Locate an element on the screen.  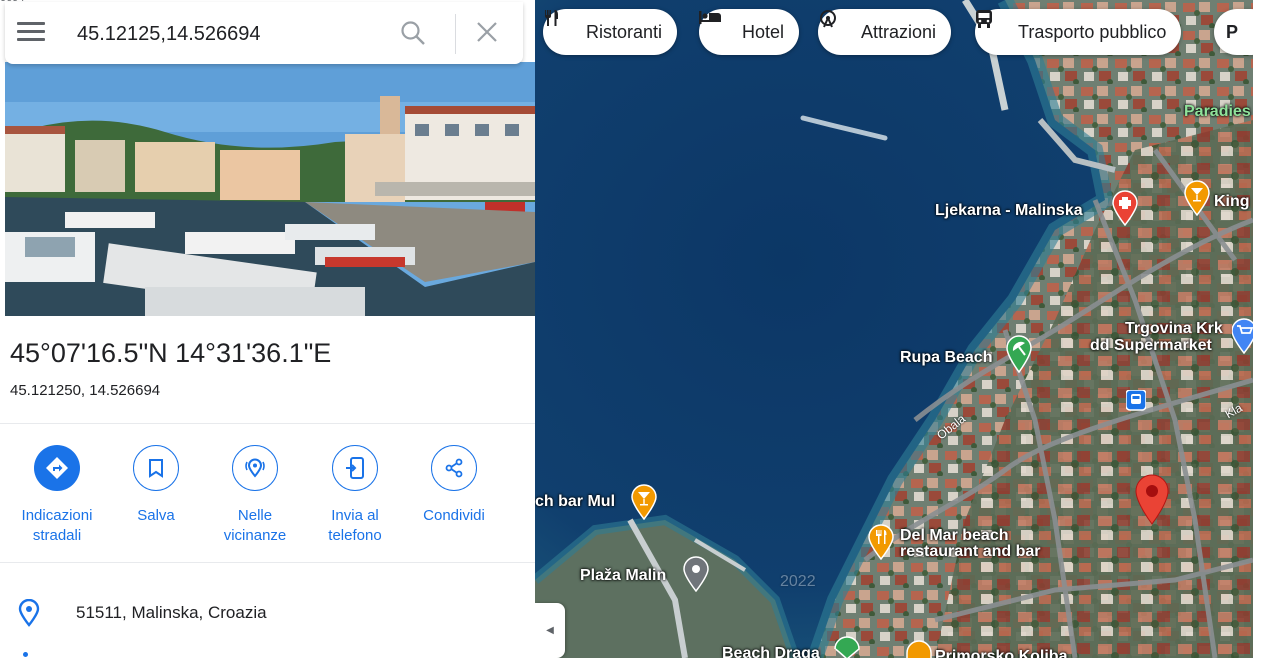
page-edge is located at coordinates (1257, 329).